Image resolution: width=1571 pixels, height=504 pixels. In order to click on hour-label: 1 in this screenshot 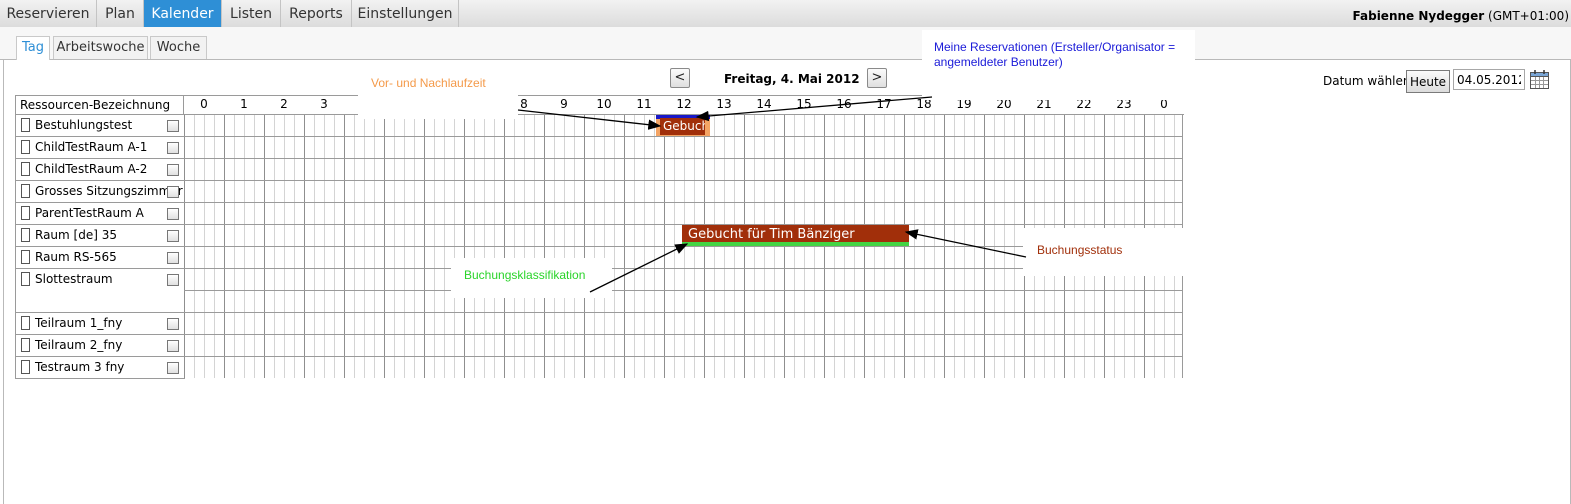, I will do `click(244, 104)`.